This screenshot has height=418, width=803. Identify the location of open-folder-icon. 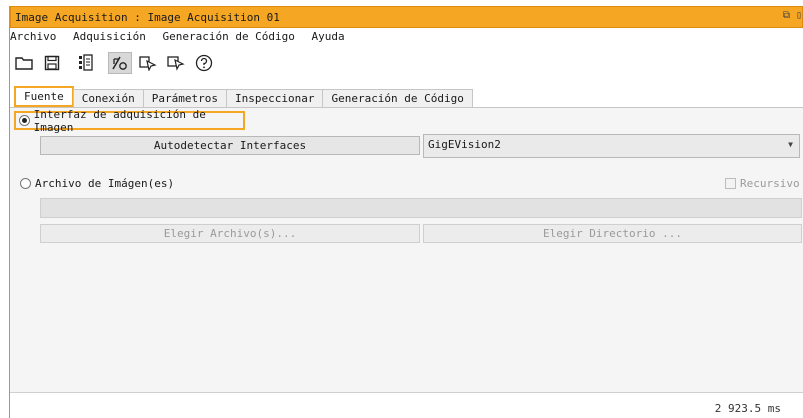
(24, 63).